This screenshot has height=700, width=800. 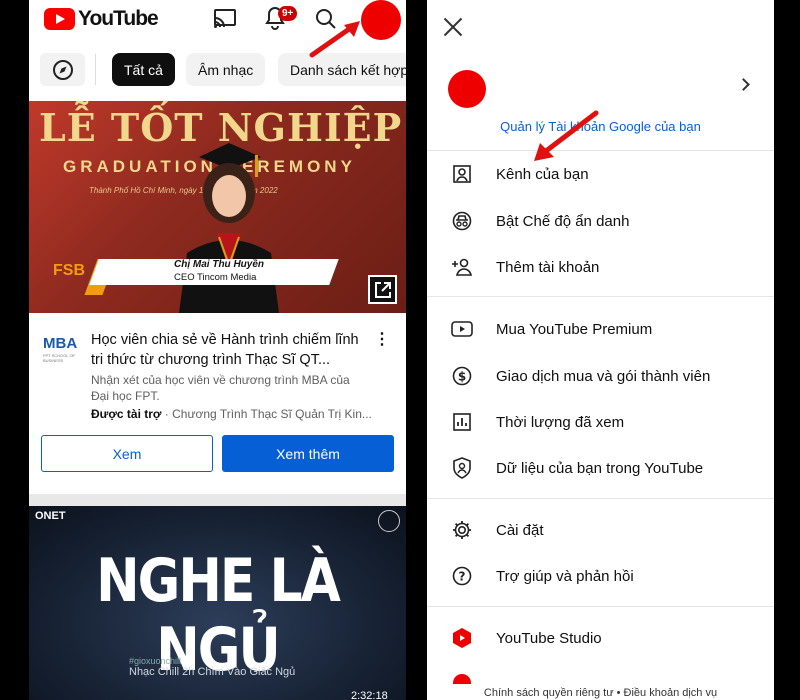 What do you see at coordinates (225, 21) in the screenshot?
I see `cast-icon` at bounding box center [225, 21].